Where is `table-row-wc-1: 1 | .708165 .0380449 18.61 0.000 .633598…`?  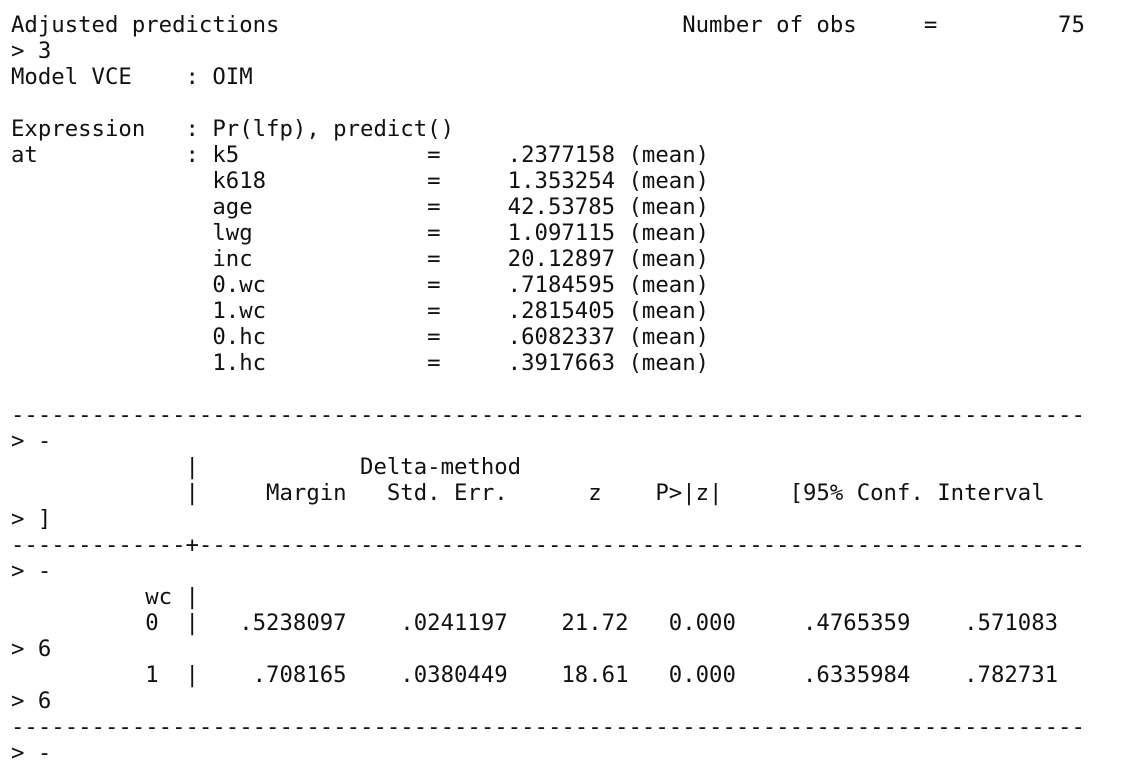
table-row-wc-1: 1 | .708165 .0380449 18.61 0.000 .633598… is located at coordinates (535, 675).